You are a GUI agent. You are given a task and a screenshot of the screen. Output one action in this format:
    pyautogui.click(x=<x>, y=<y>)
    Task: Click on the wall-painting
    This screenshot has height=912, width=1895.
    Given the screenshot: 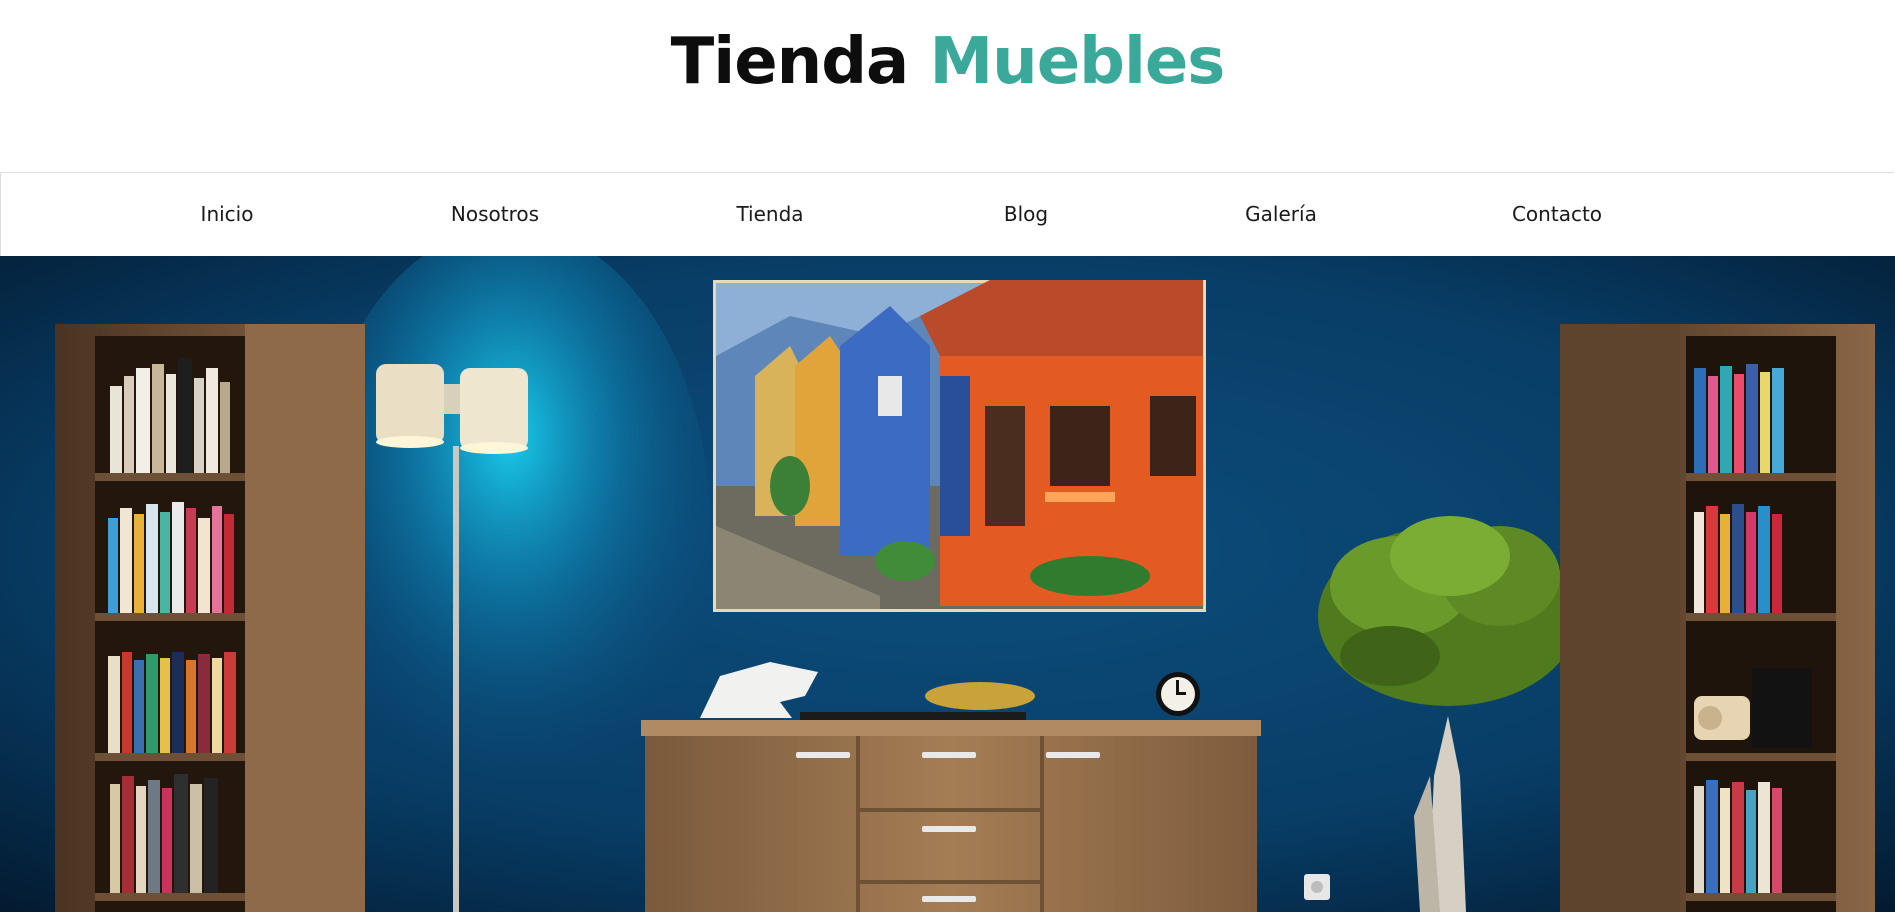 What is the action you would take?
    pyautogui.click(x=959, y=446)
    